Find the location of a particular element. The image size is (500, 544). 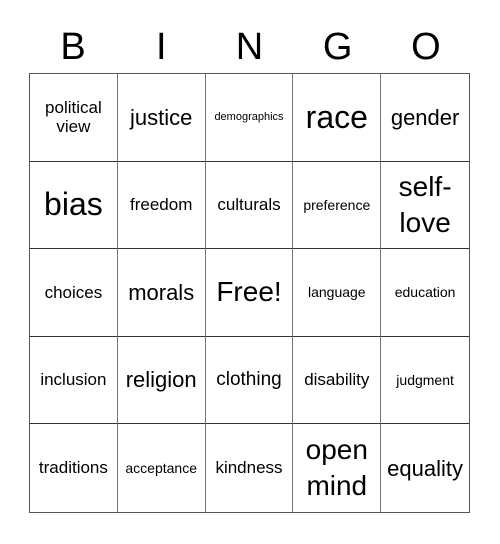

free-space-cell: Free! is located at coordinates (249, 293).